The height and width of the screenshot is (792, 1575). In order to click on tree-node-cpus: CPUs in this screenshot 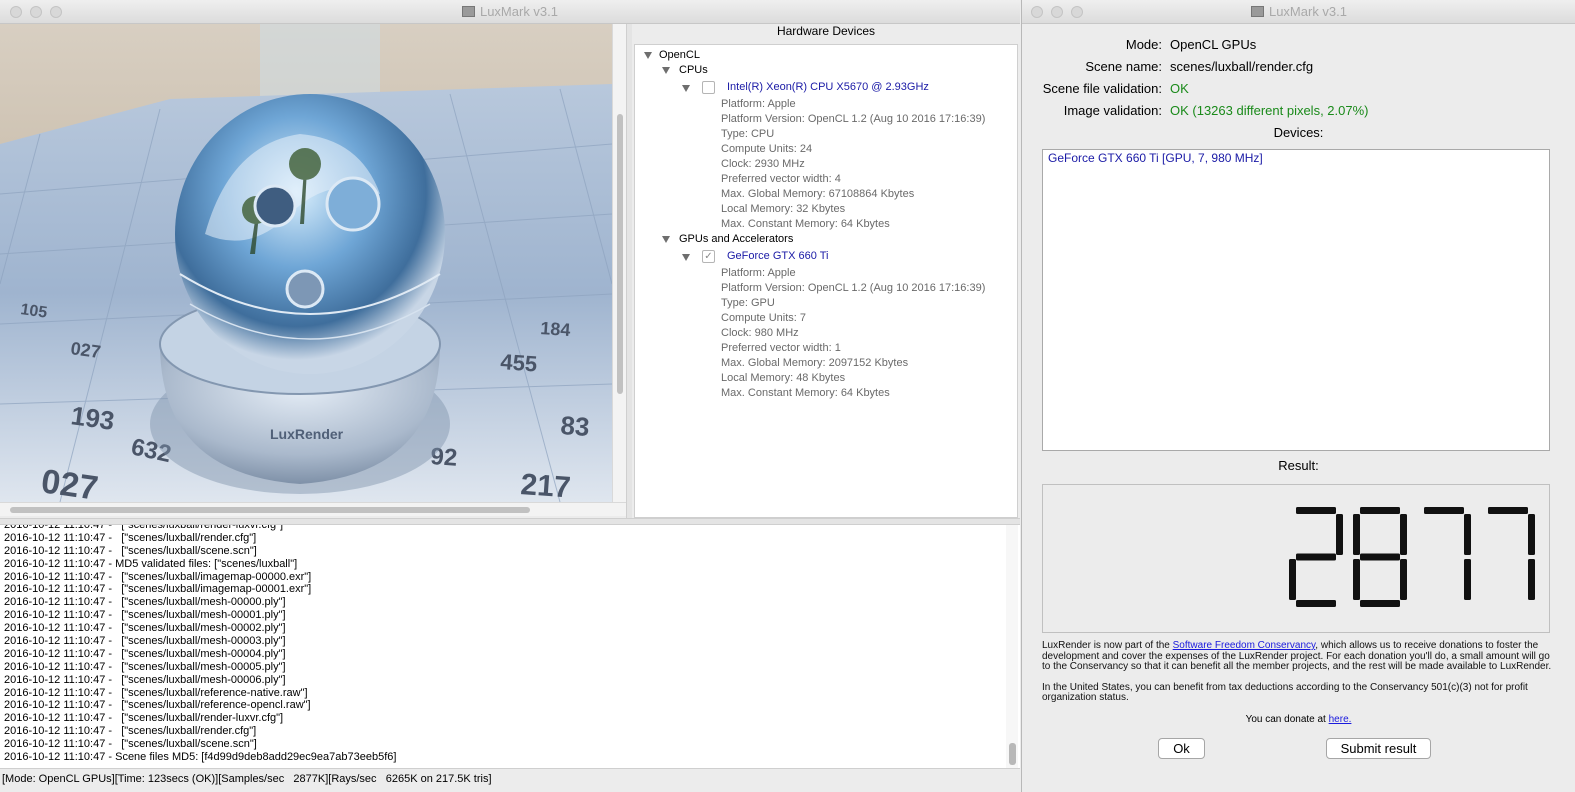, I will do `click(693, 70)`.